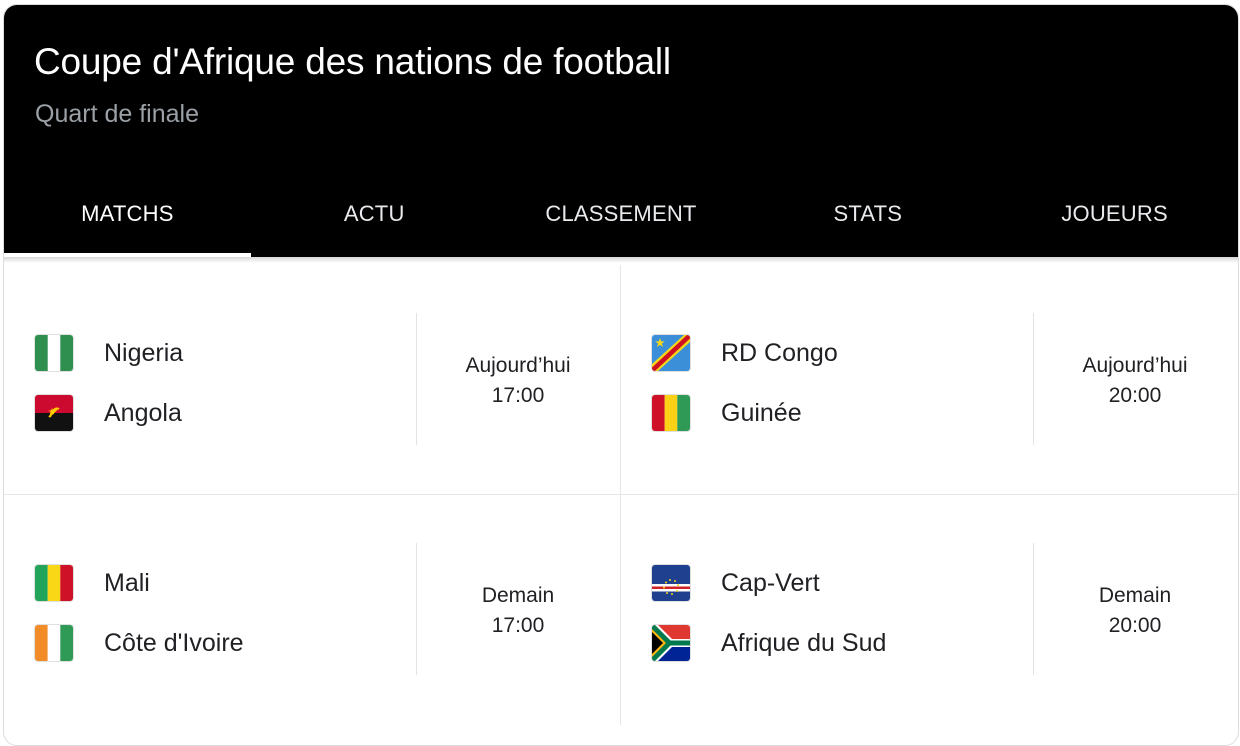 This screenshot has width=1240, height=746. Describe the element at coordinates (54, 643) in the screenshot. I see `ivory-coast-flag-icon` at that location.